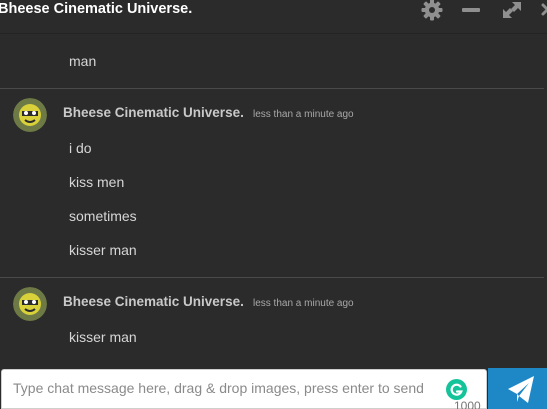  What do you see at coordinates (103, 216) in the screenshot?
I see `message-text: sometimes` at bounding box center [103, 216].